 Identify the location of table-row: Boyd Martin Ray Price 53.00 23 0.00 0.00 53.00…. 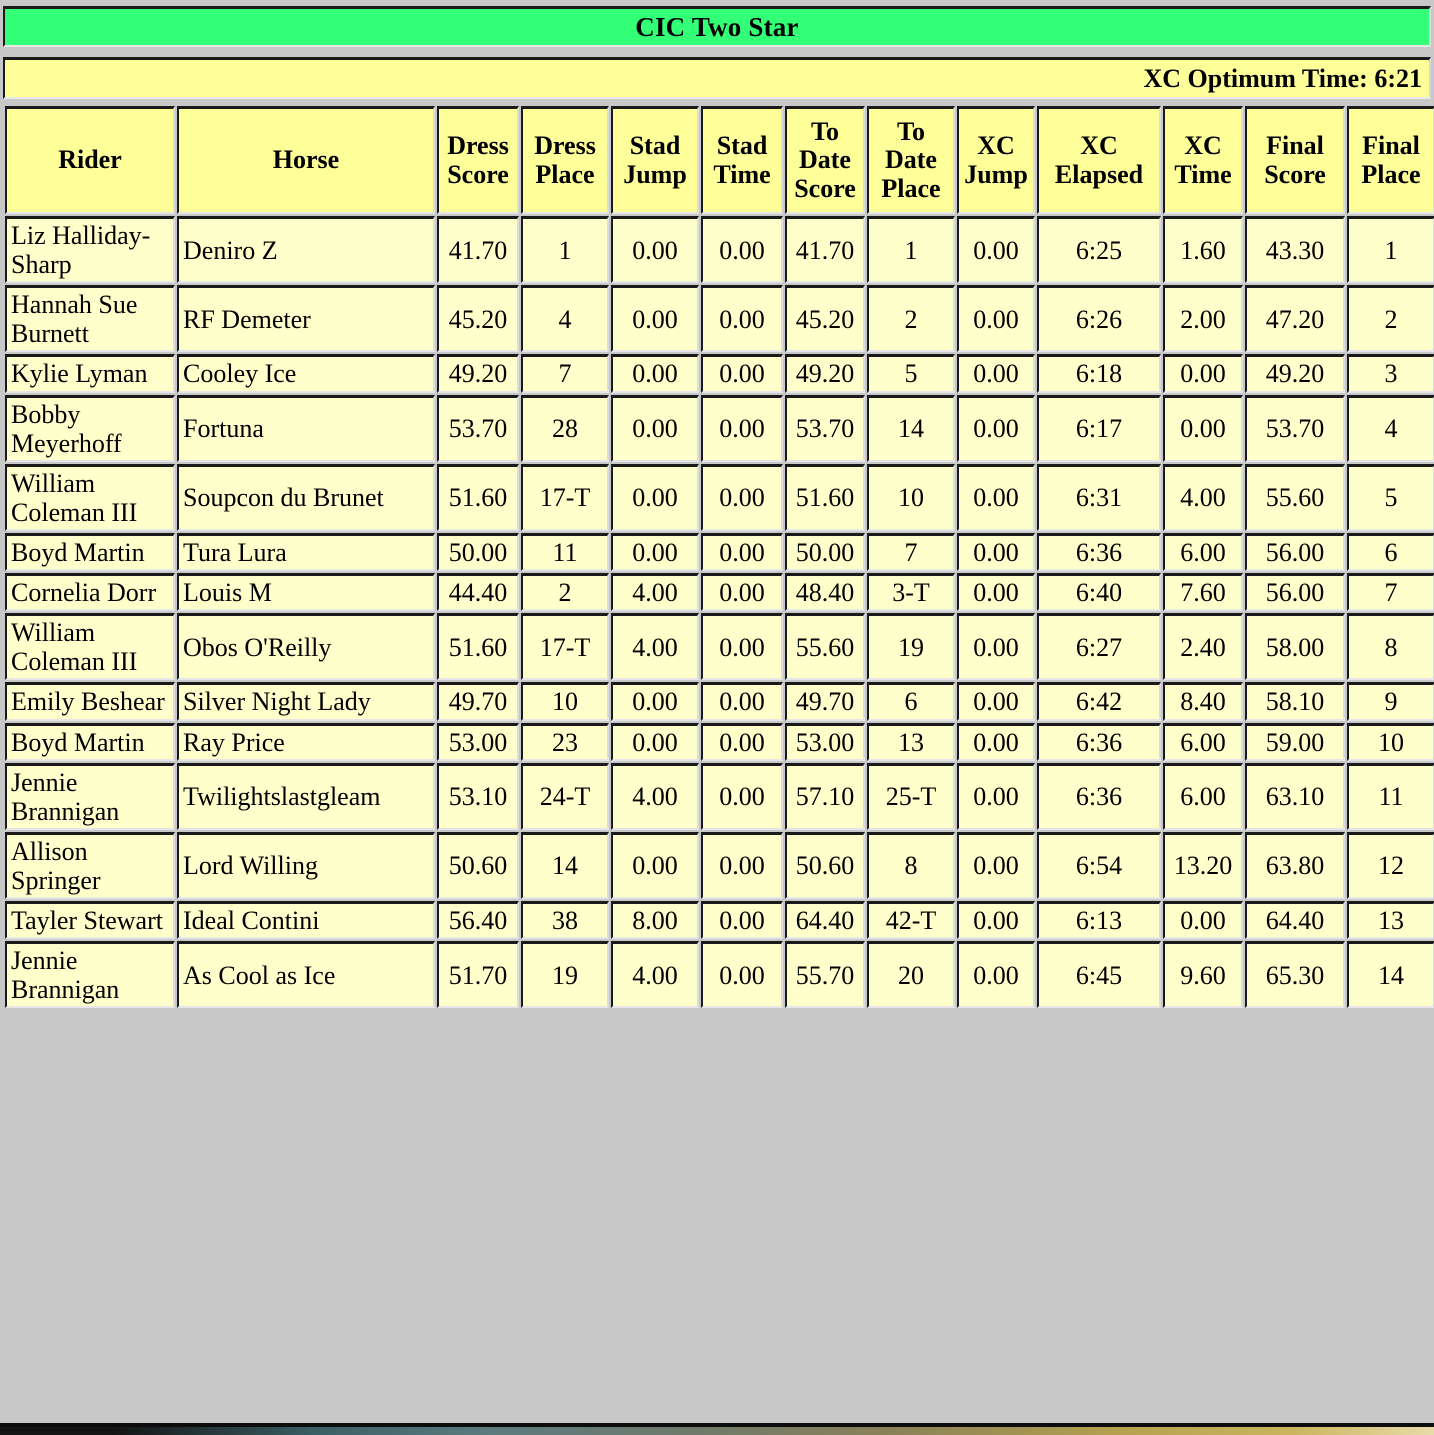
(719, 741).